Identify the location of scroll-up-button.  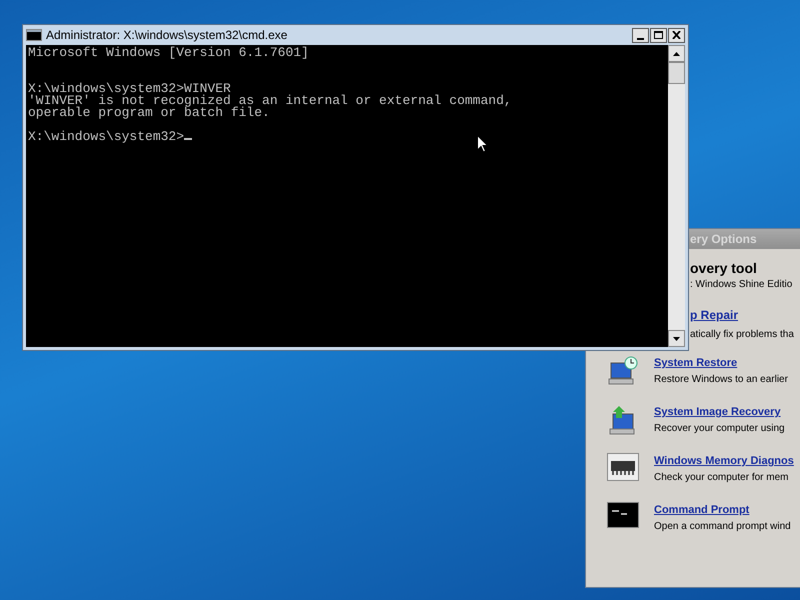
(676, 53).